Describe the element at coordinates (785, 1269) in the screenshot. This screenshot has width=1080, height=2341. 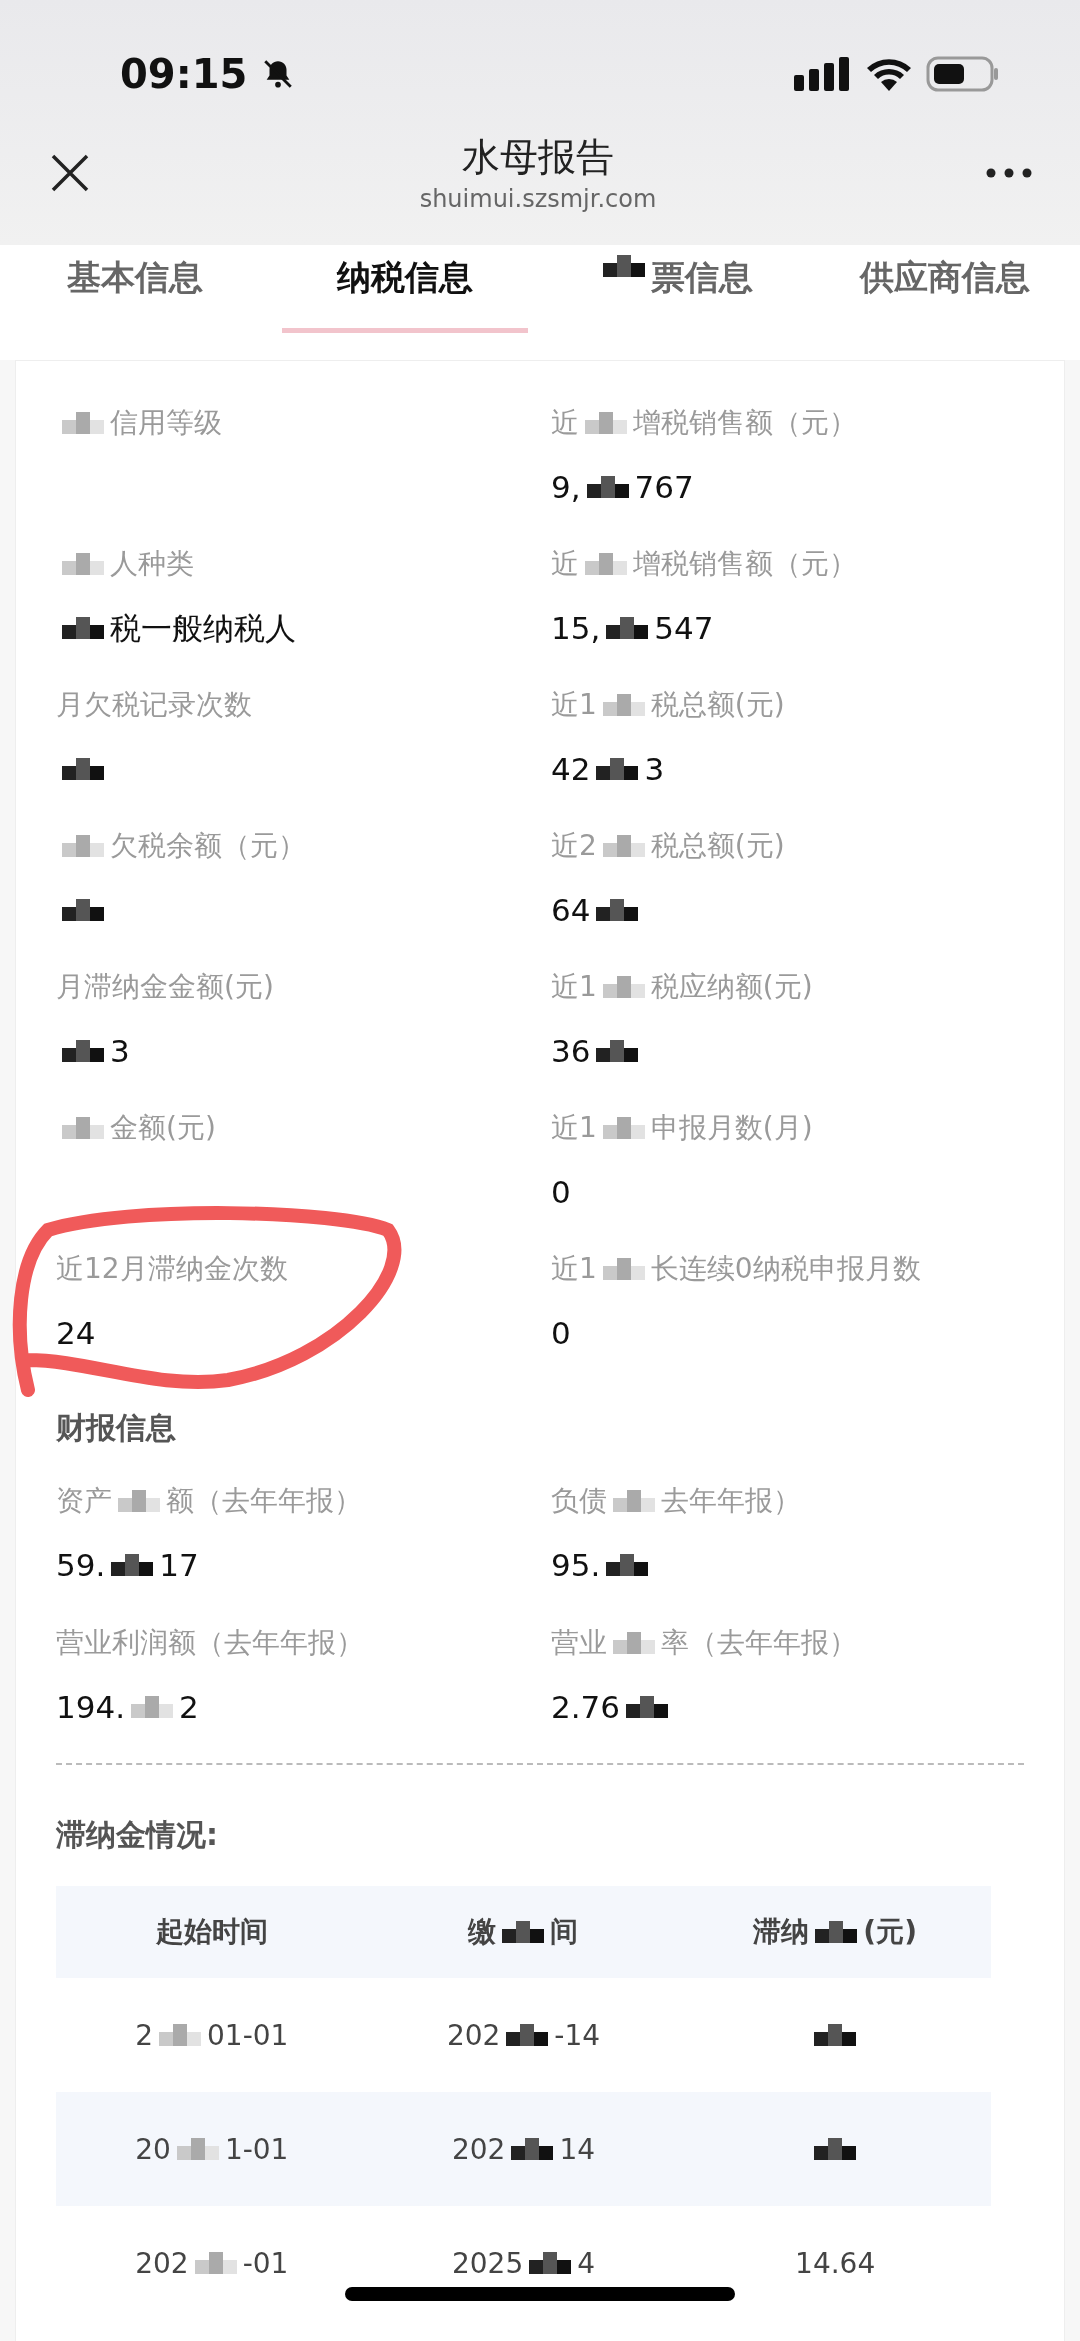
I see `text-fragment: 长连续0纳税申报月数` at that location.